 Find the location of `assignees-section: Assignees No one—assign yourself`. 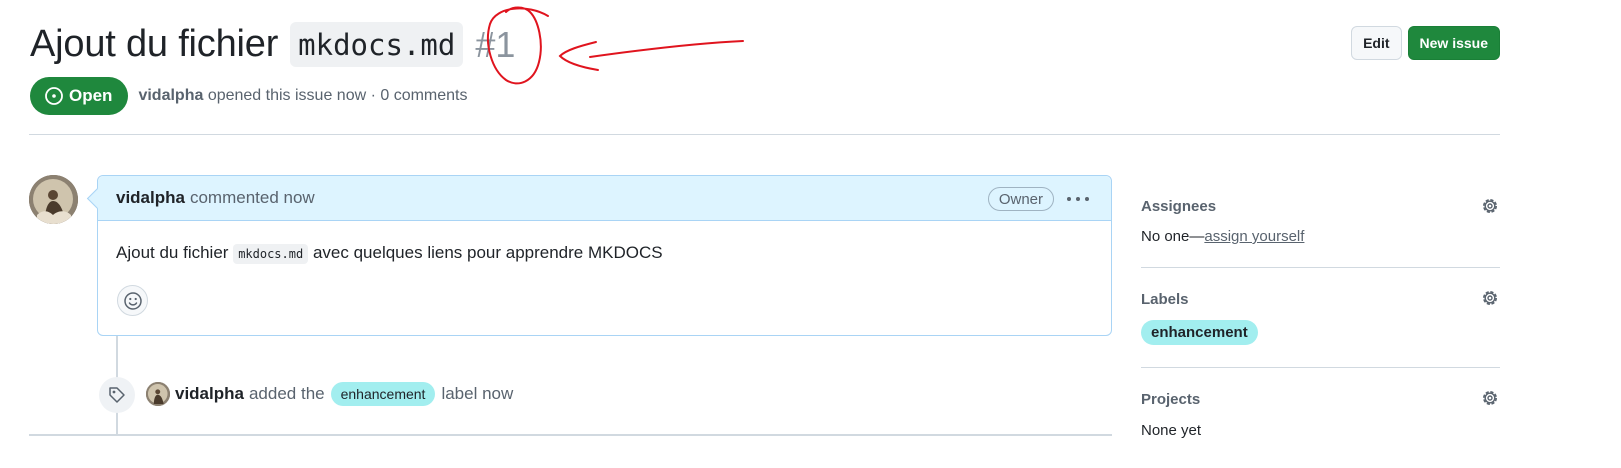

assignees-section: Assignees No one—assign yourself is located at coordinates (1320, 224).